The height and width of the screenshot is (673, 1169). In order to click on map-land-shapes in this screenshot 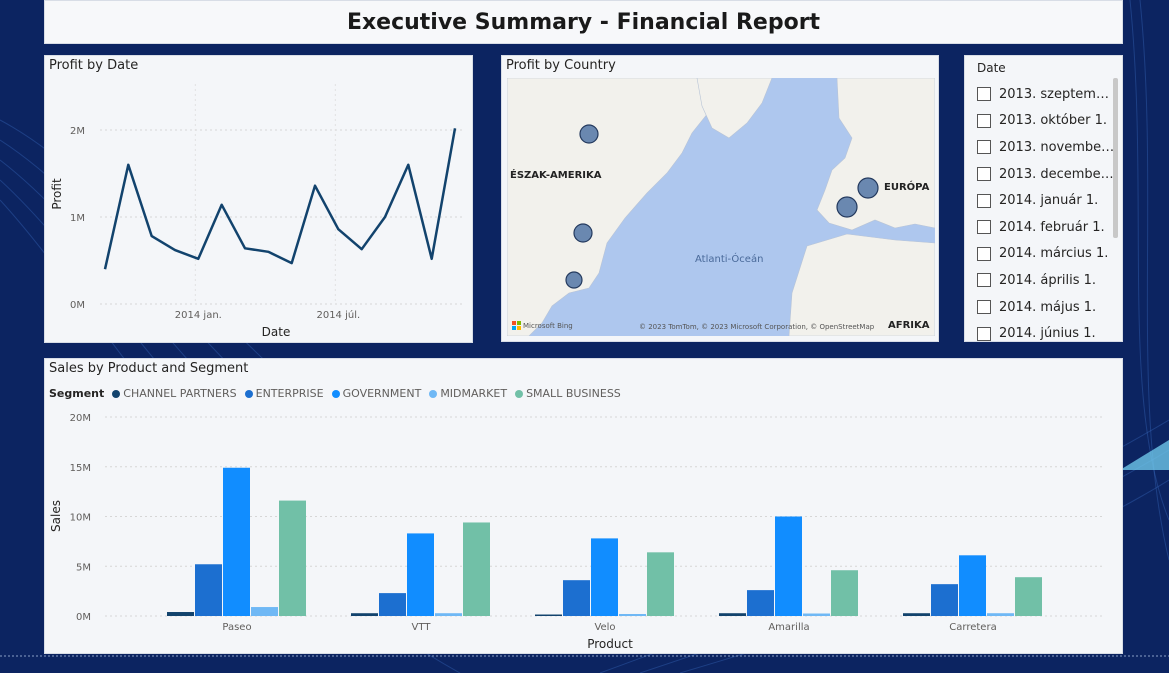, I will do `click(721, 207)`.